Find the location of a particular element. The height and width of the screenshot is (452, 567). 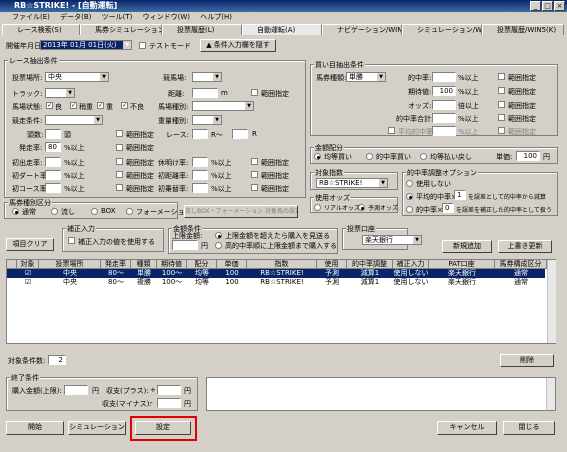

upper-money-input is located at coordinates (185, 245).